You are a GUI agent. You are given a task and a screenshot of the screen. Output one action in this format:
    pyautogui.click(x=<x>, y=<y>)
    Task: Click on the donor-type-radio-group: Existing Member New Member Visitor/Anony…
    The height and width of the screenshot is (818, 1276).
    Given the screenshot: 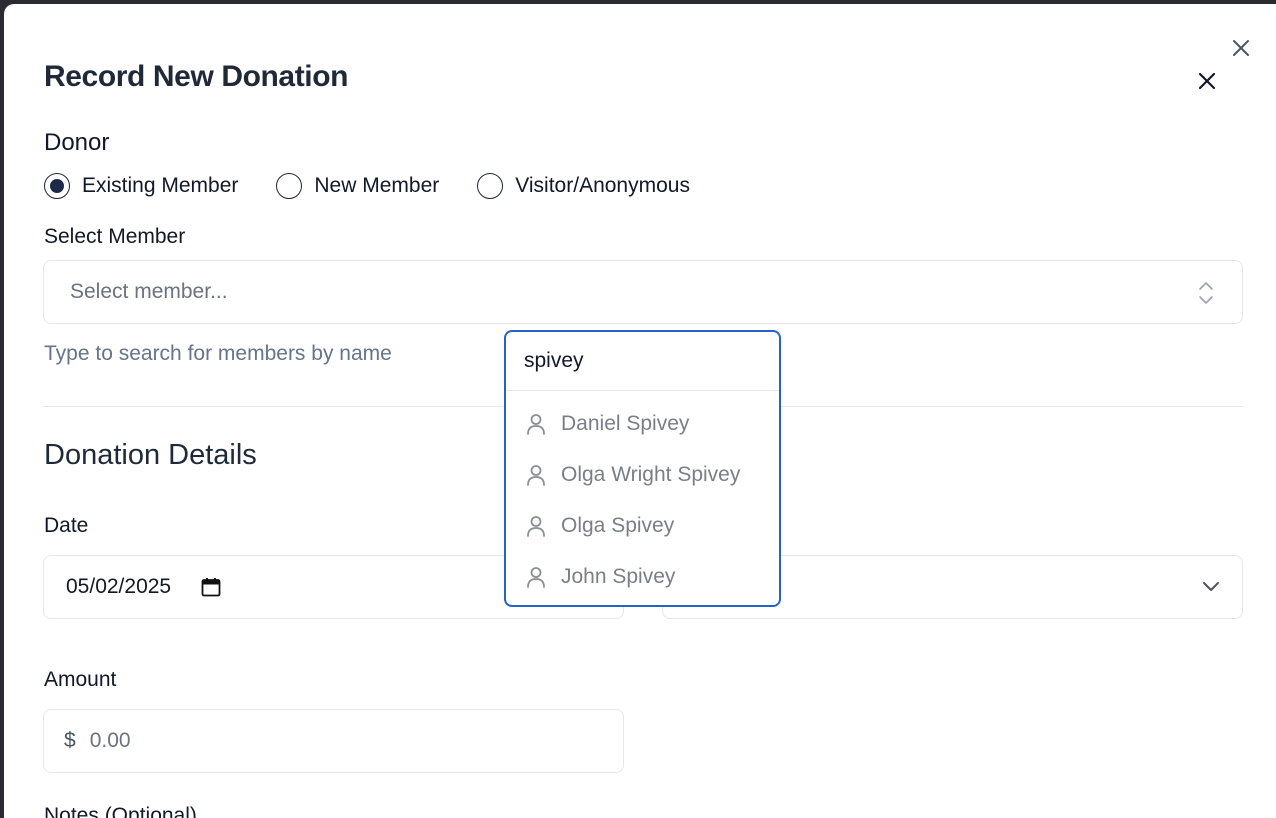 What is the action you would take?
    pyautogui.click(x=386, y=186)
    